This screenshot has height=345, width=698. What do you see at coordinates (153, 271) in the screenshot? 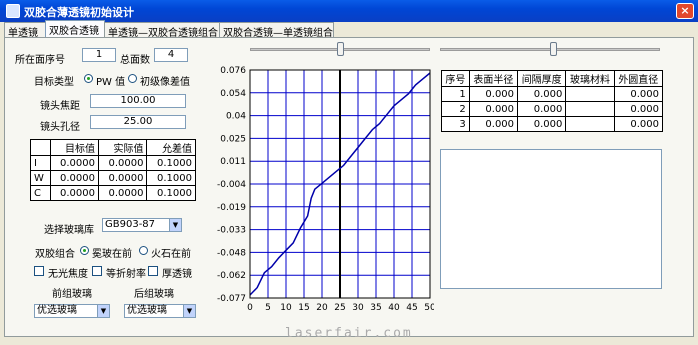
I see `thick-lens-checkbox` at bounding box center [153, 271].